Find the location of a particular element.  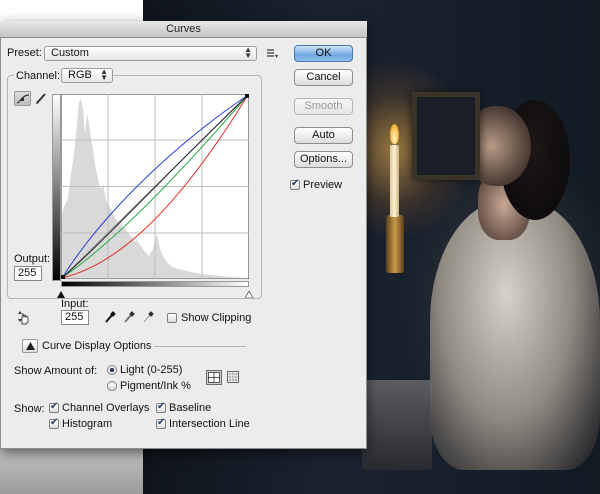

preview-checkbox is located at coordinates (295, 184).